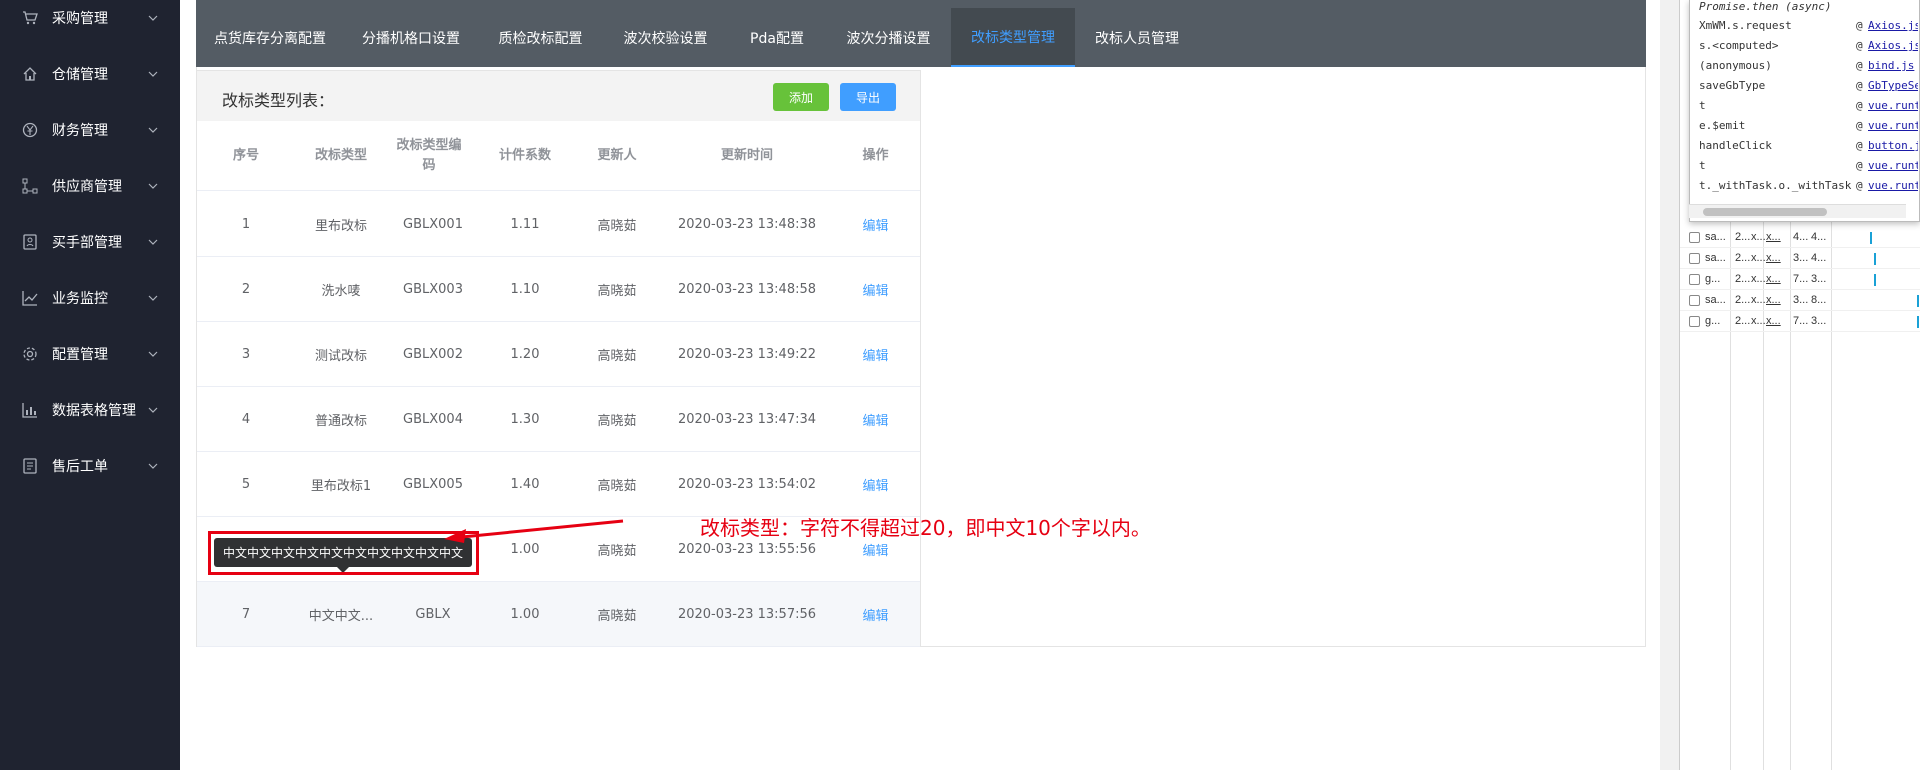 The image size is (1920, 770). I want to click on tab-inventory-separation: 点货库存分离配置, so click(270, 37).